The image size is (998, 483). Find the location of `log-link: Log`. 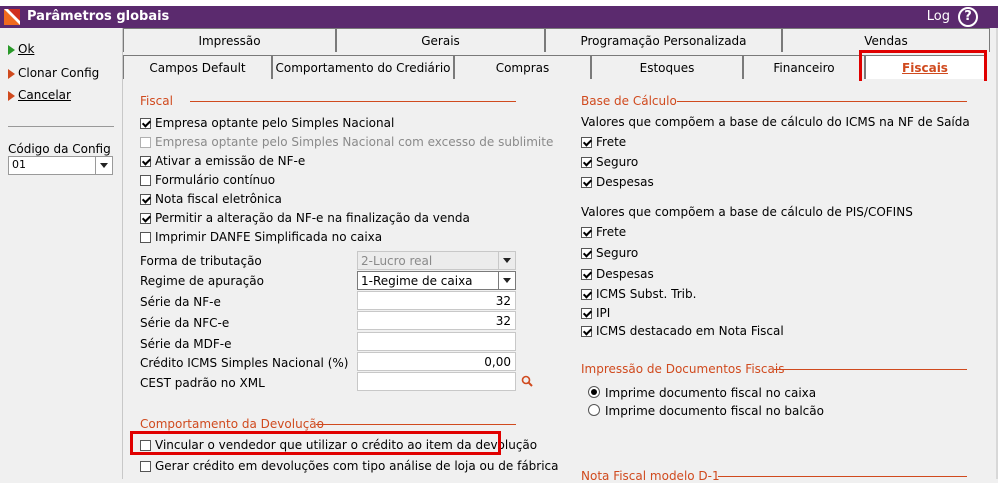

log-link: Log is located at coordinates (938, 16).